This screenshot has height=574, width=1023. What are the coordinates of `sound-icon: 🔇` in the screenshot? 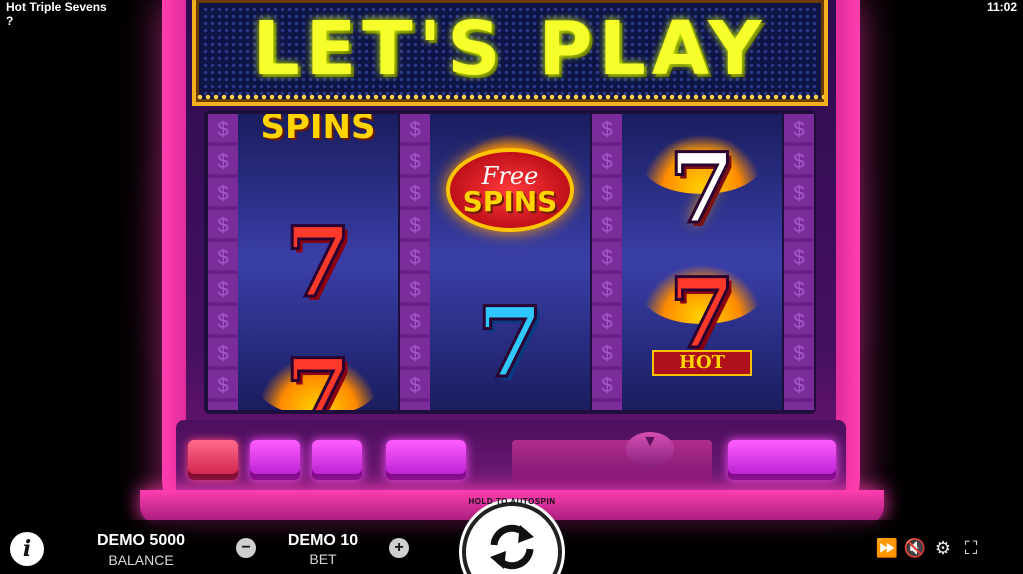 It's located at (915, 548).